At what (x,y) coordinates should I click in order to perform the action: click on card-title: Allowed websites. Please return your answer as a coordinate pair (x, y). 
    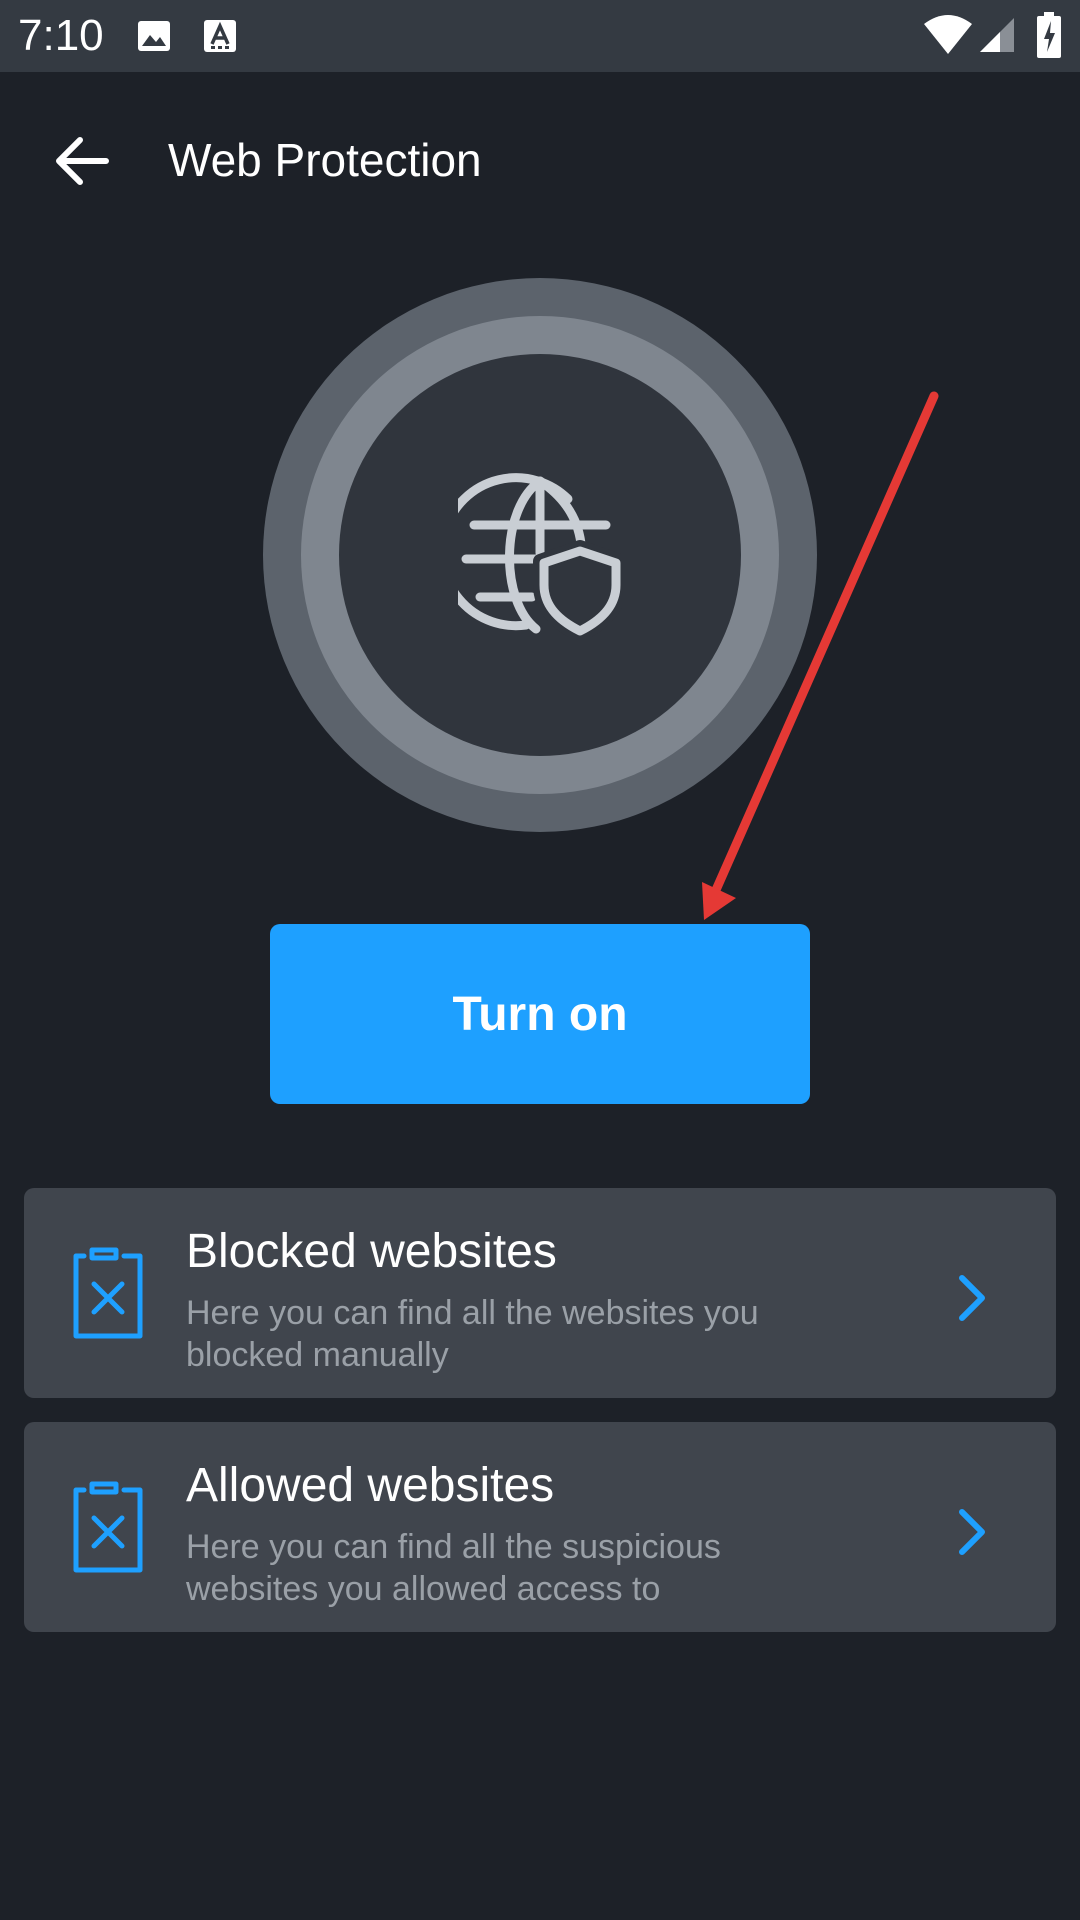
    Looking at the image, I should click on (370, 1485).